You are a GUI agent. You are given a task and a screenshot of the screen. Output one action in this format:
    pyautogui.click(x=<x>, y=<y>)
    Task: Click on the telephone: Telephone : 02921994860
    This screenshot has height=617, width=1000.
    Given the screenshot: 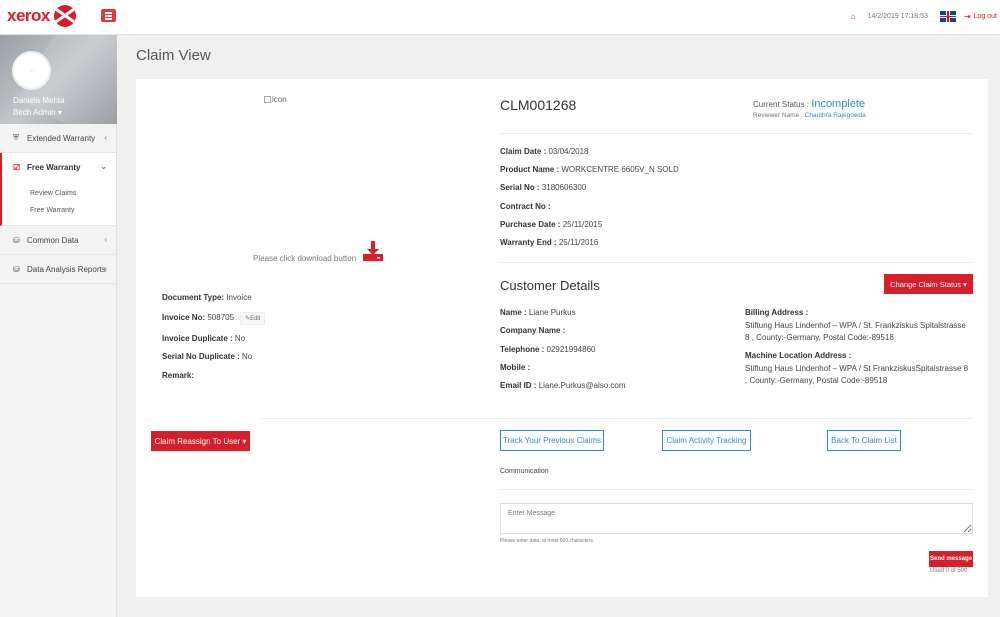 What is the action you would take?
    pyautogui.click(x=547, y=349)
    